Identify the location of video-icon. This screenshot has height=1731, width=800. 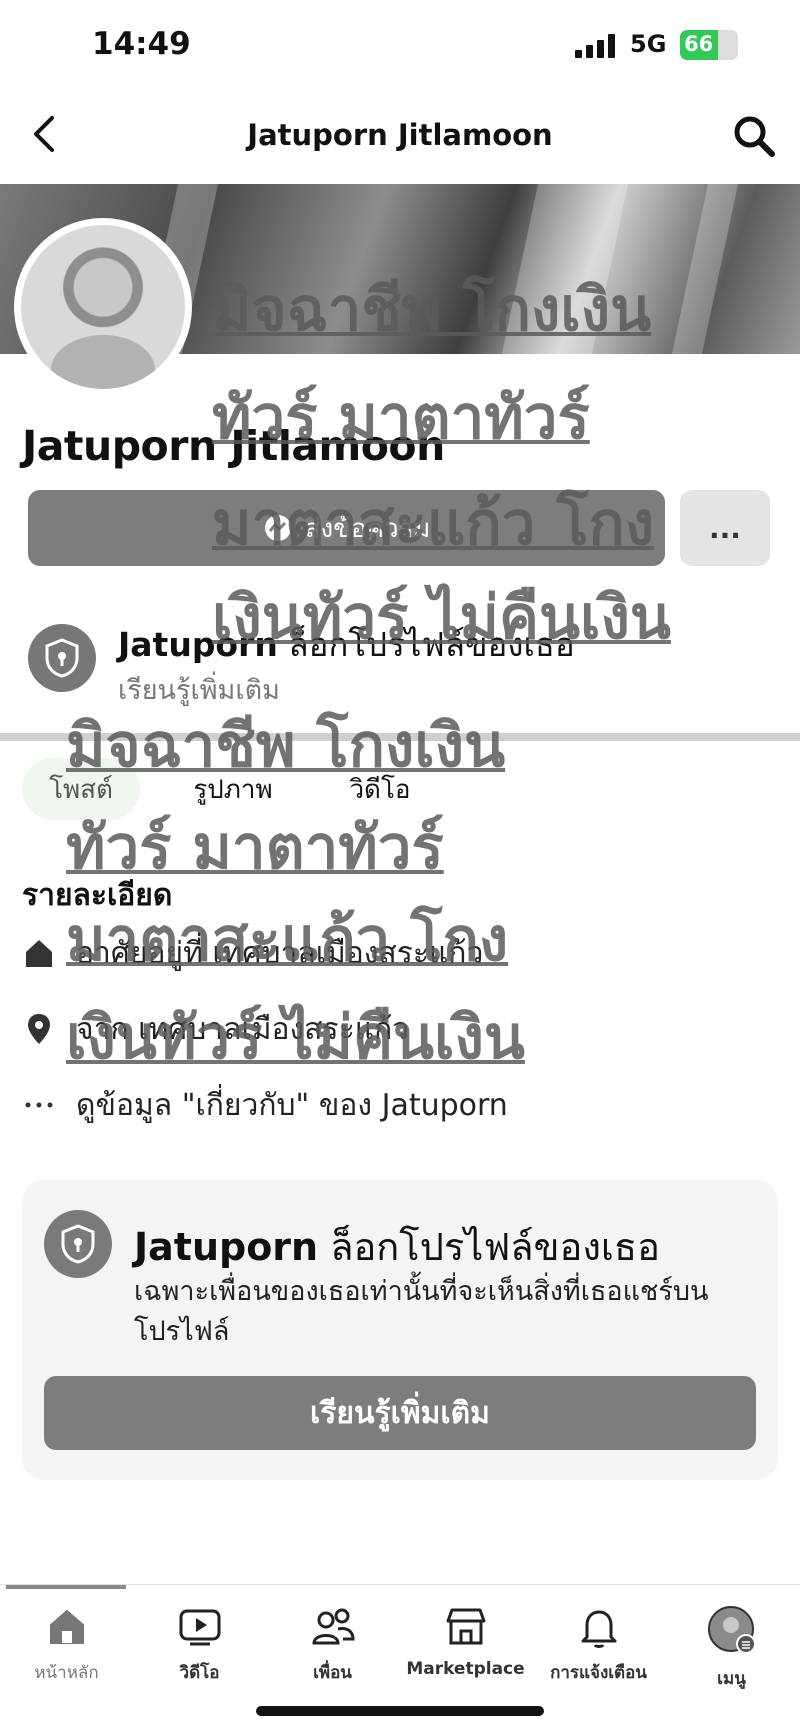
(199, 1627).